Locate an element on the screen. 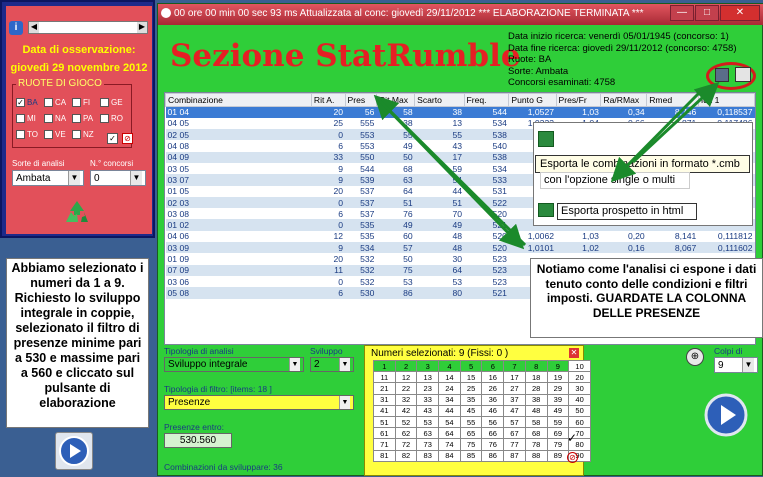 This screenshot has width=763, height=477. number-cell: 45 is located at coordinates (471, 410).